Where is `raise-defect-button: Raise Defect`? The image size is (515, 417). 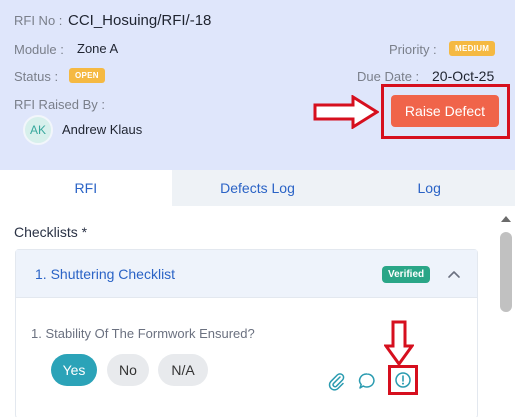 raise-defect-button: Raise Defect is located at coordinates (445, 111).